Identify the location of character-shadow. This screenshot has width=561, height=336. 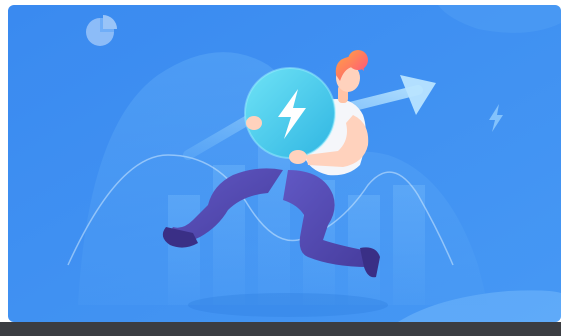
(288, 305).